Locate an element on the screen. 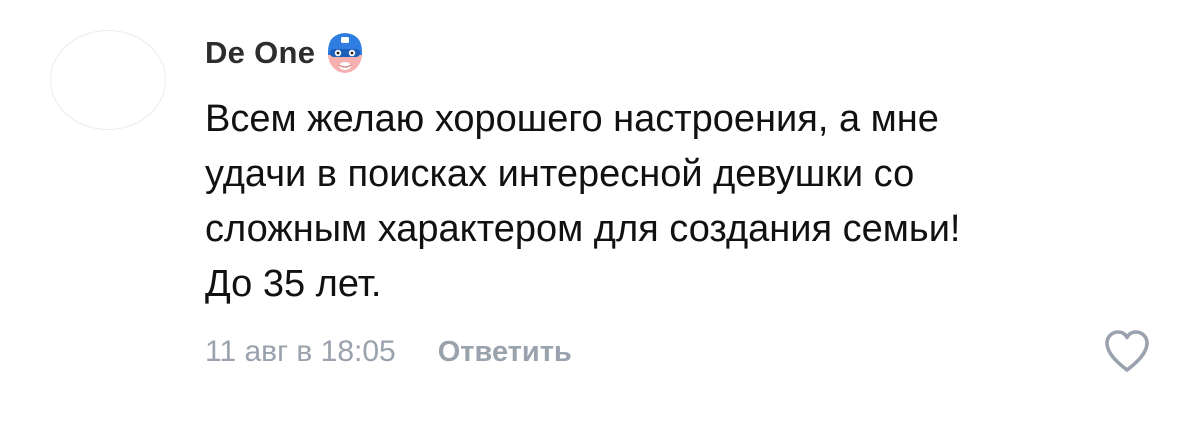 This screenshot has width=1200, height=425. author-name: De One is located at coordinates (260, 53).